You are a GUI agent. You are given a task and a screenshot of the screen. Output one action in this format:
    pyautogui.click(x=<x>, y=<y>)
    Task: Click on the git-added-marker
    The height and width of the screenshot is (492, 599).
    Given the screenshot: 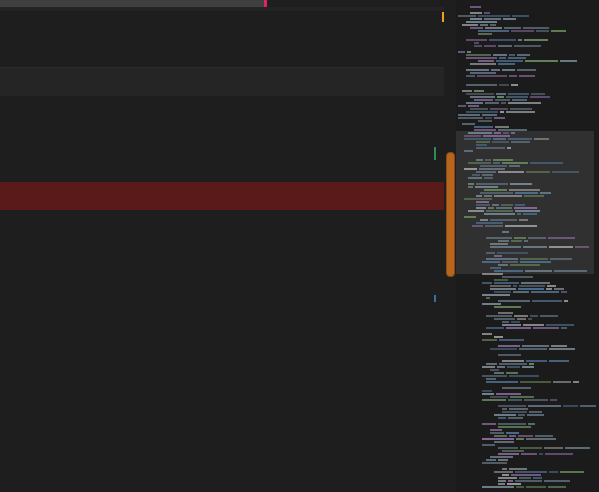 What is the action you would take?
    pyautogui.click(x=435, y=153)
    